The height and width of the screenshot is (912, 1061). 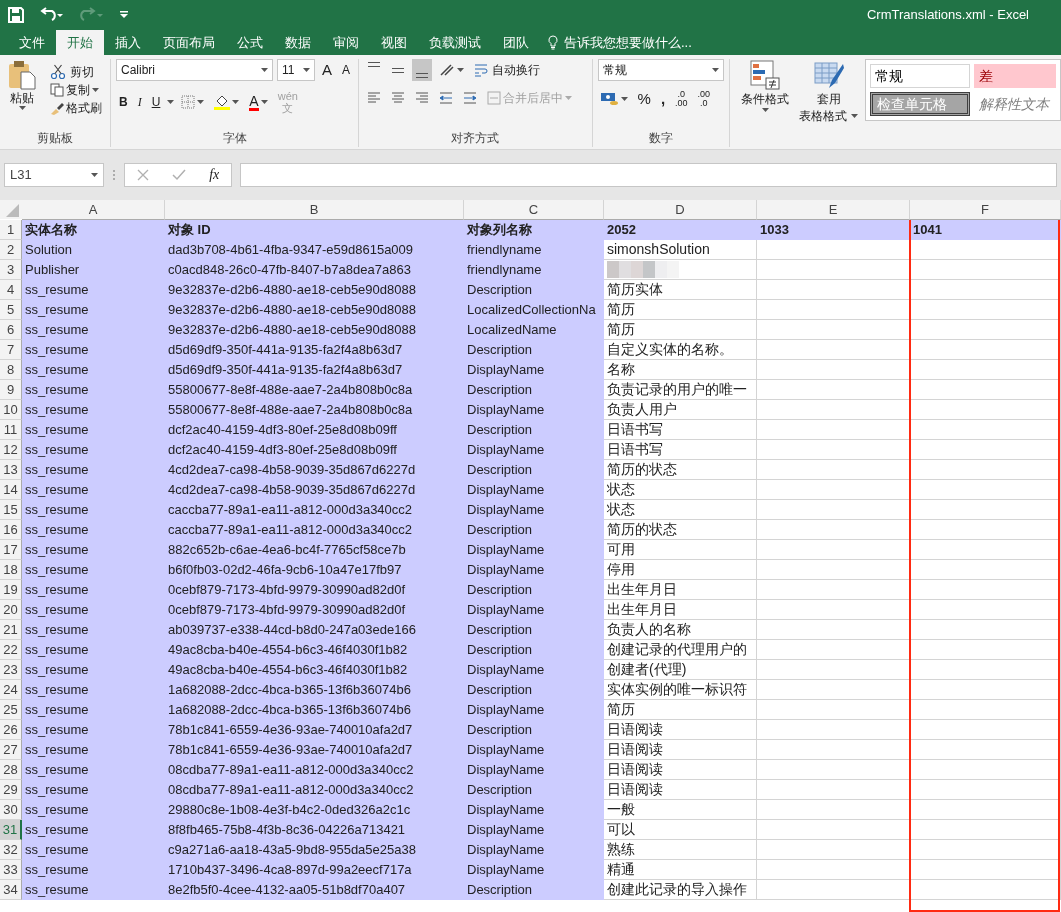 I want to click on row-header: 12, so click(x=11, y=450).